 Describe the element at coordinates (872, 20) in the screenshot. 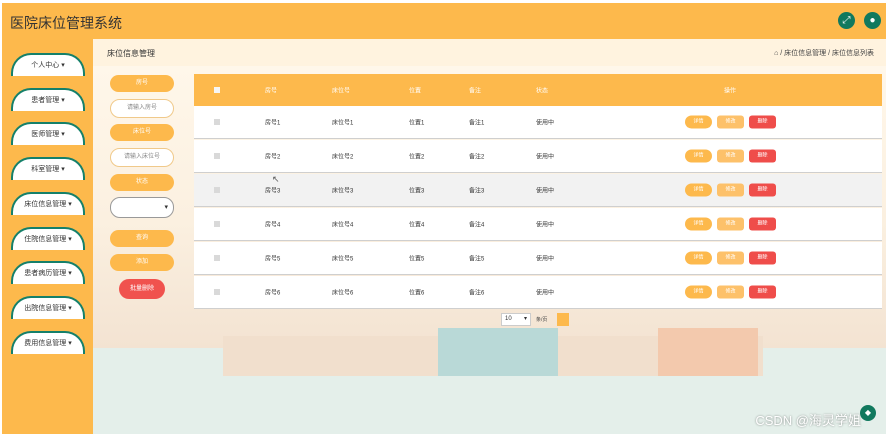

I see `user-icon: ●` at that location.